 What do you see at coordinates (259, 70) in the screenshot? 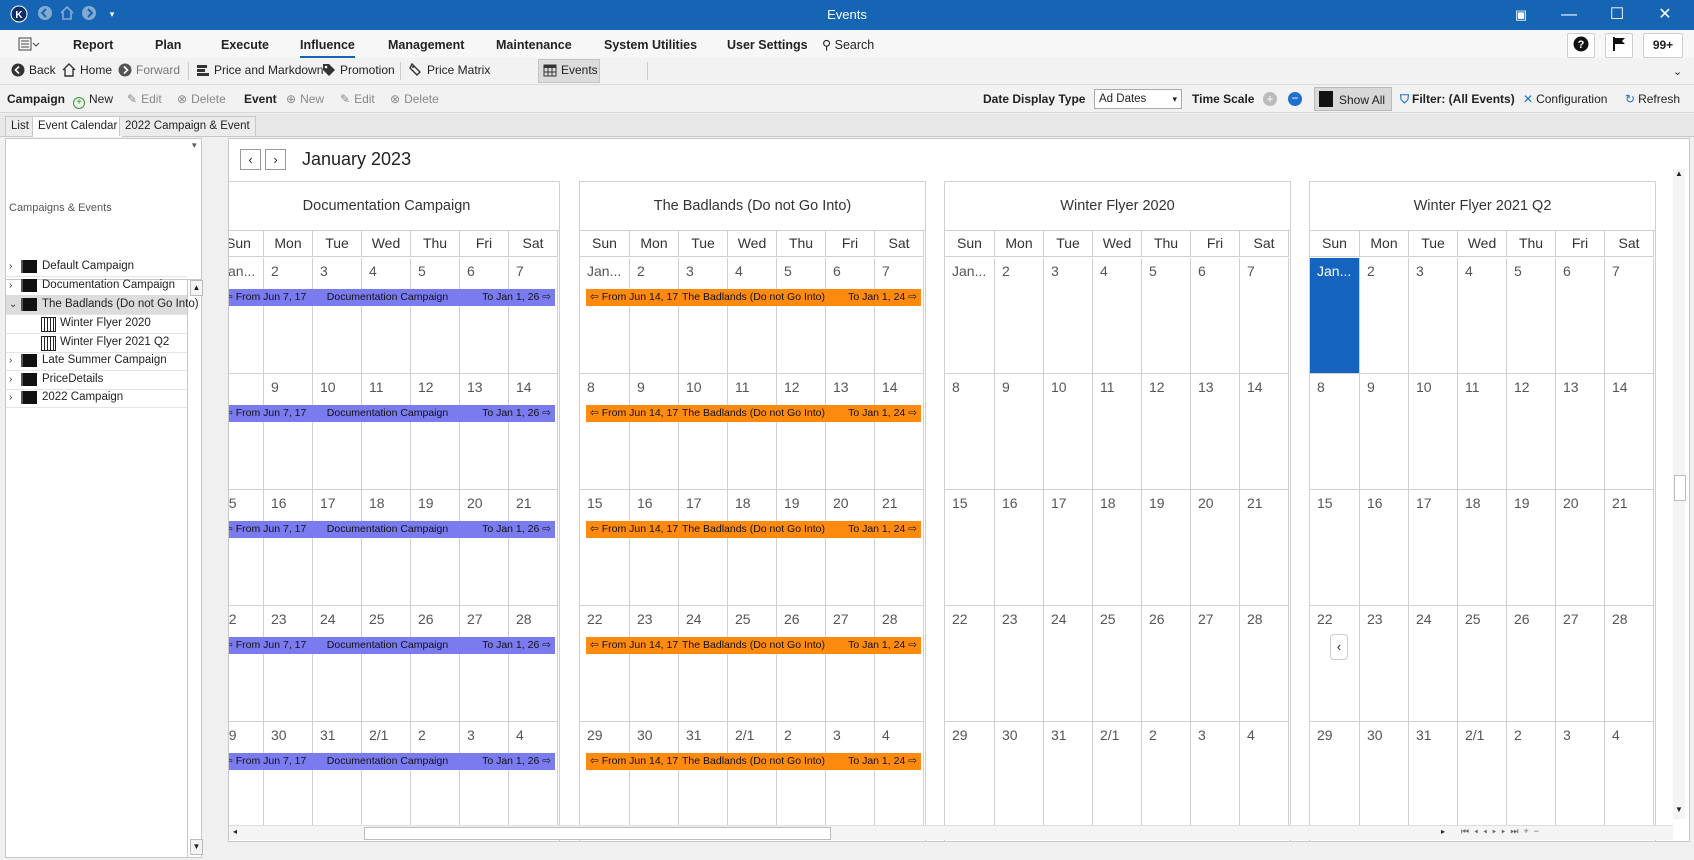
I see `price-and-markdown-button: Price and Markdown` at bounding box center [259, 70].